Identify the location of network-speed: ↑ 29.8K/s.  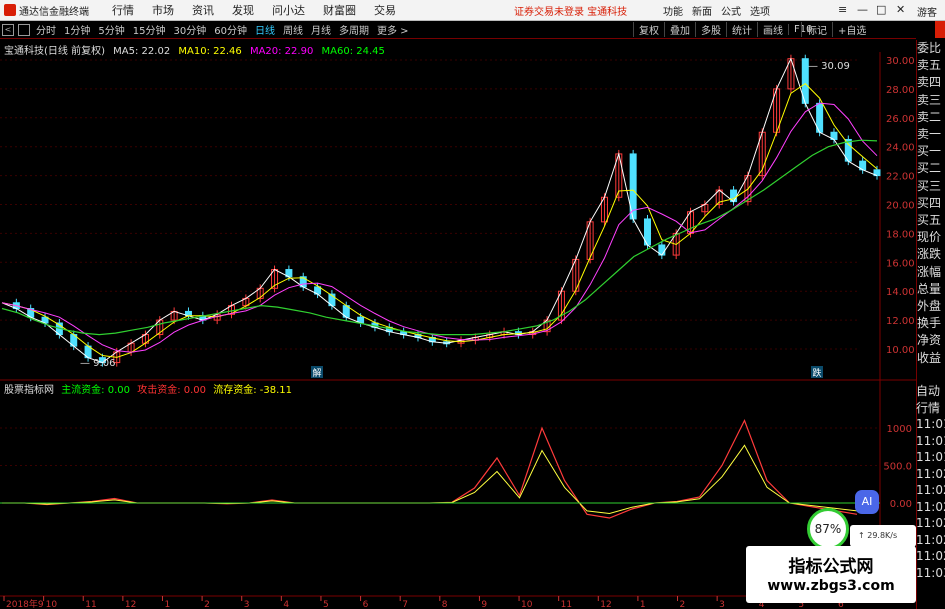
(883, 536).